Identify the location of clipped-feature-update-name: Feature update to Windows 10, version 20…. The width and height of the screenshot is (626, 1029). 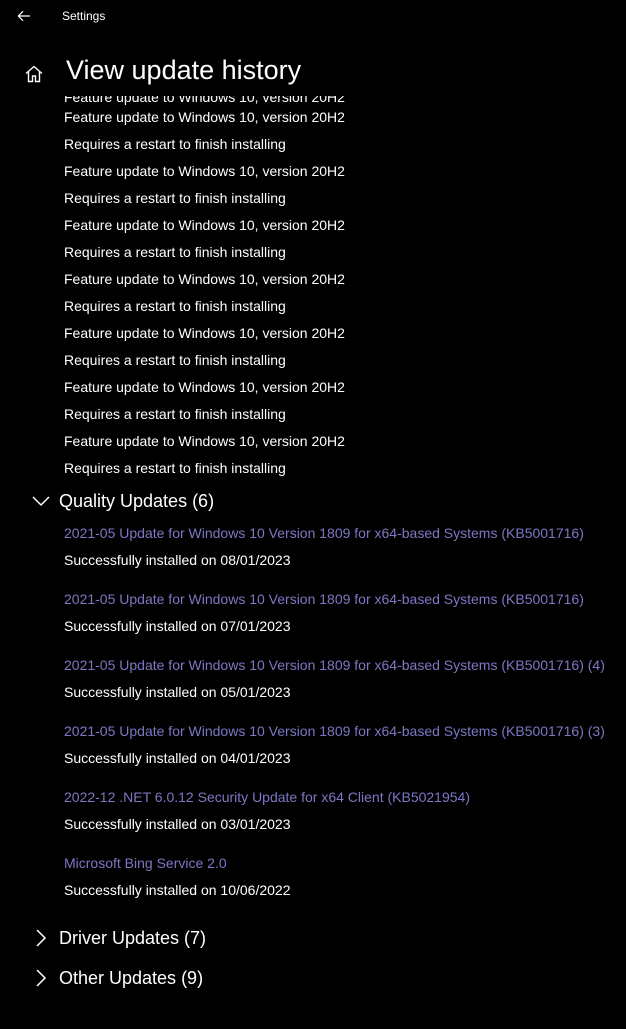
(204, 100).